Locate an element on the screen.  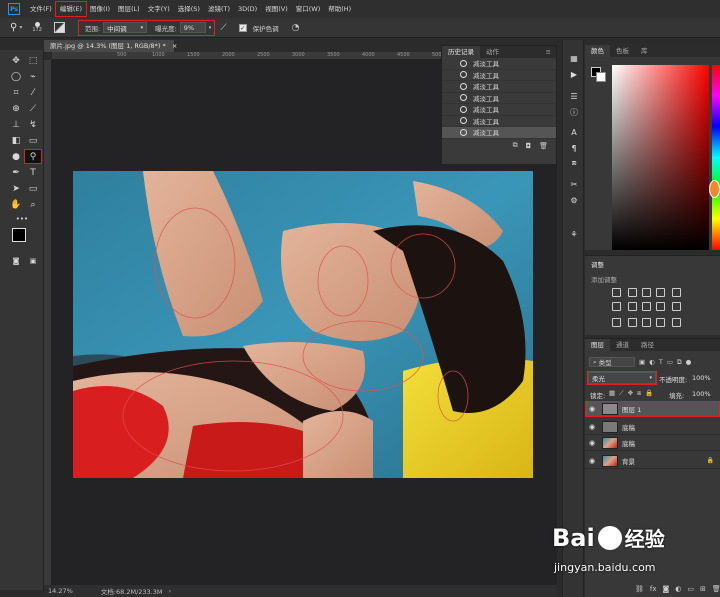
type-filter-icon: T is located at coordinates (661, 362).